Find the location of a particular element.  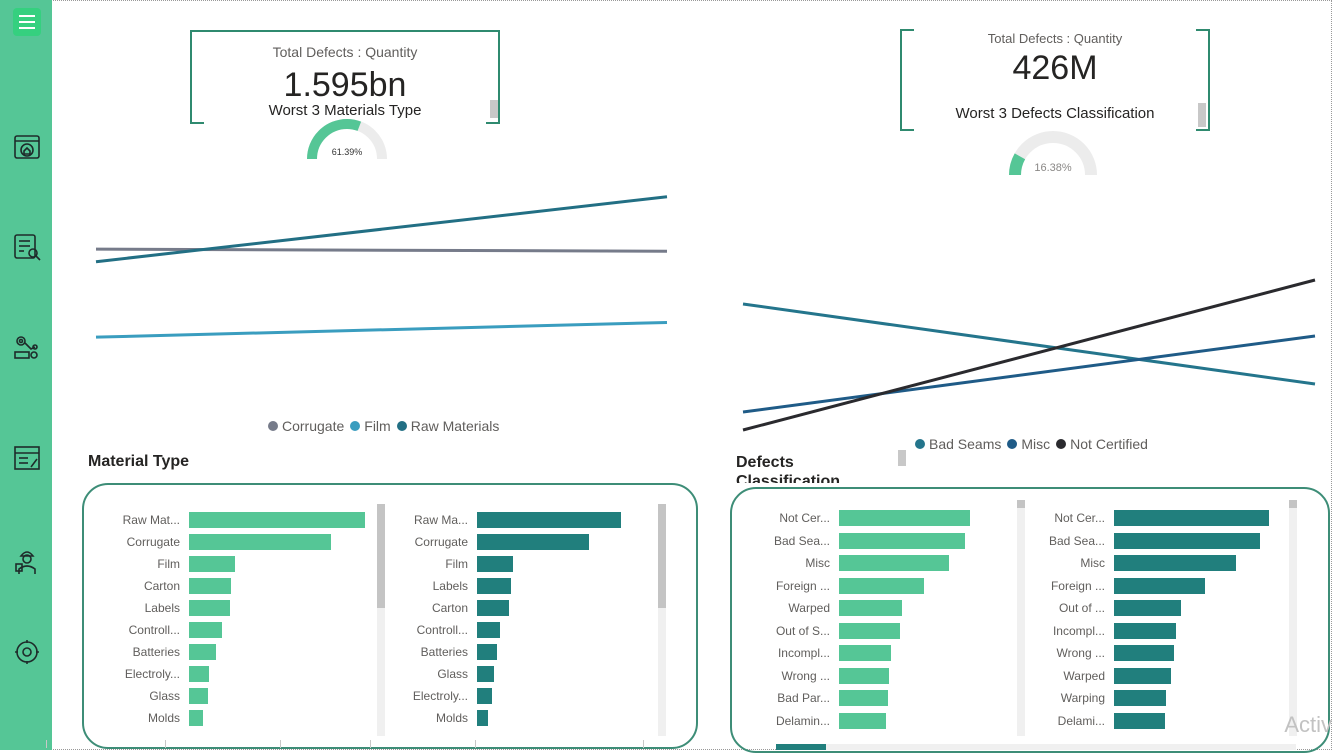

kpi-subtitle: Worst 3 Materials Type is located at coordinates (345, 110).